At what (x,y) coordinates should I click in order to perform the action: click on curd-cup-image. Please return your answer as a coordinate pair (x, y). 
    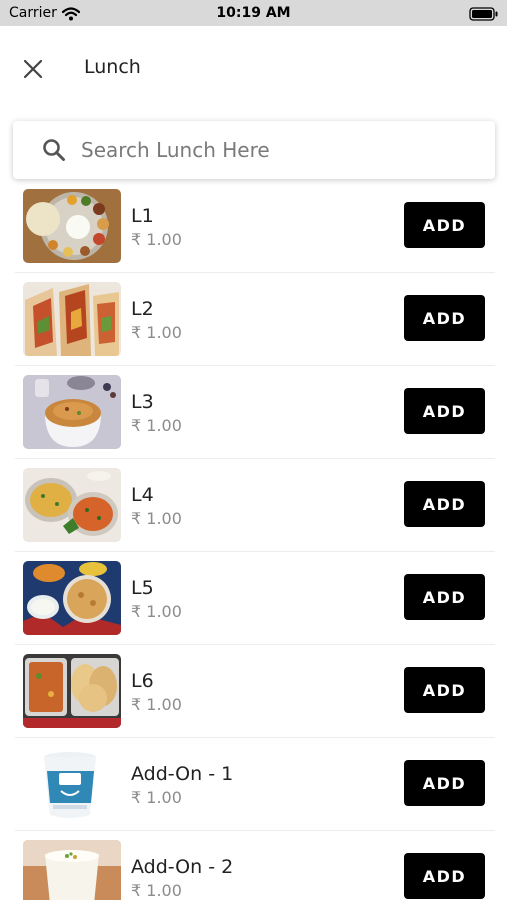
    Looking at the image, I should click on (72, 784).